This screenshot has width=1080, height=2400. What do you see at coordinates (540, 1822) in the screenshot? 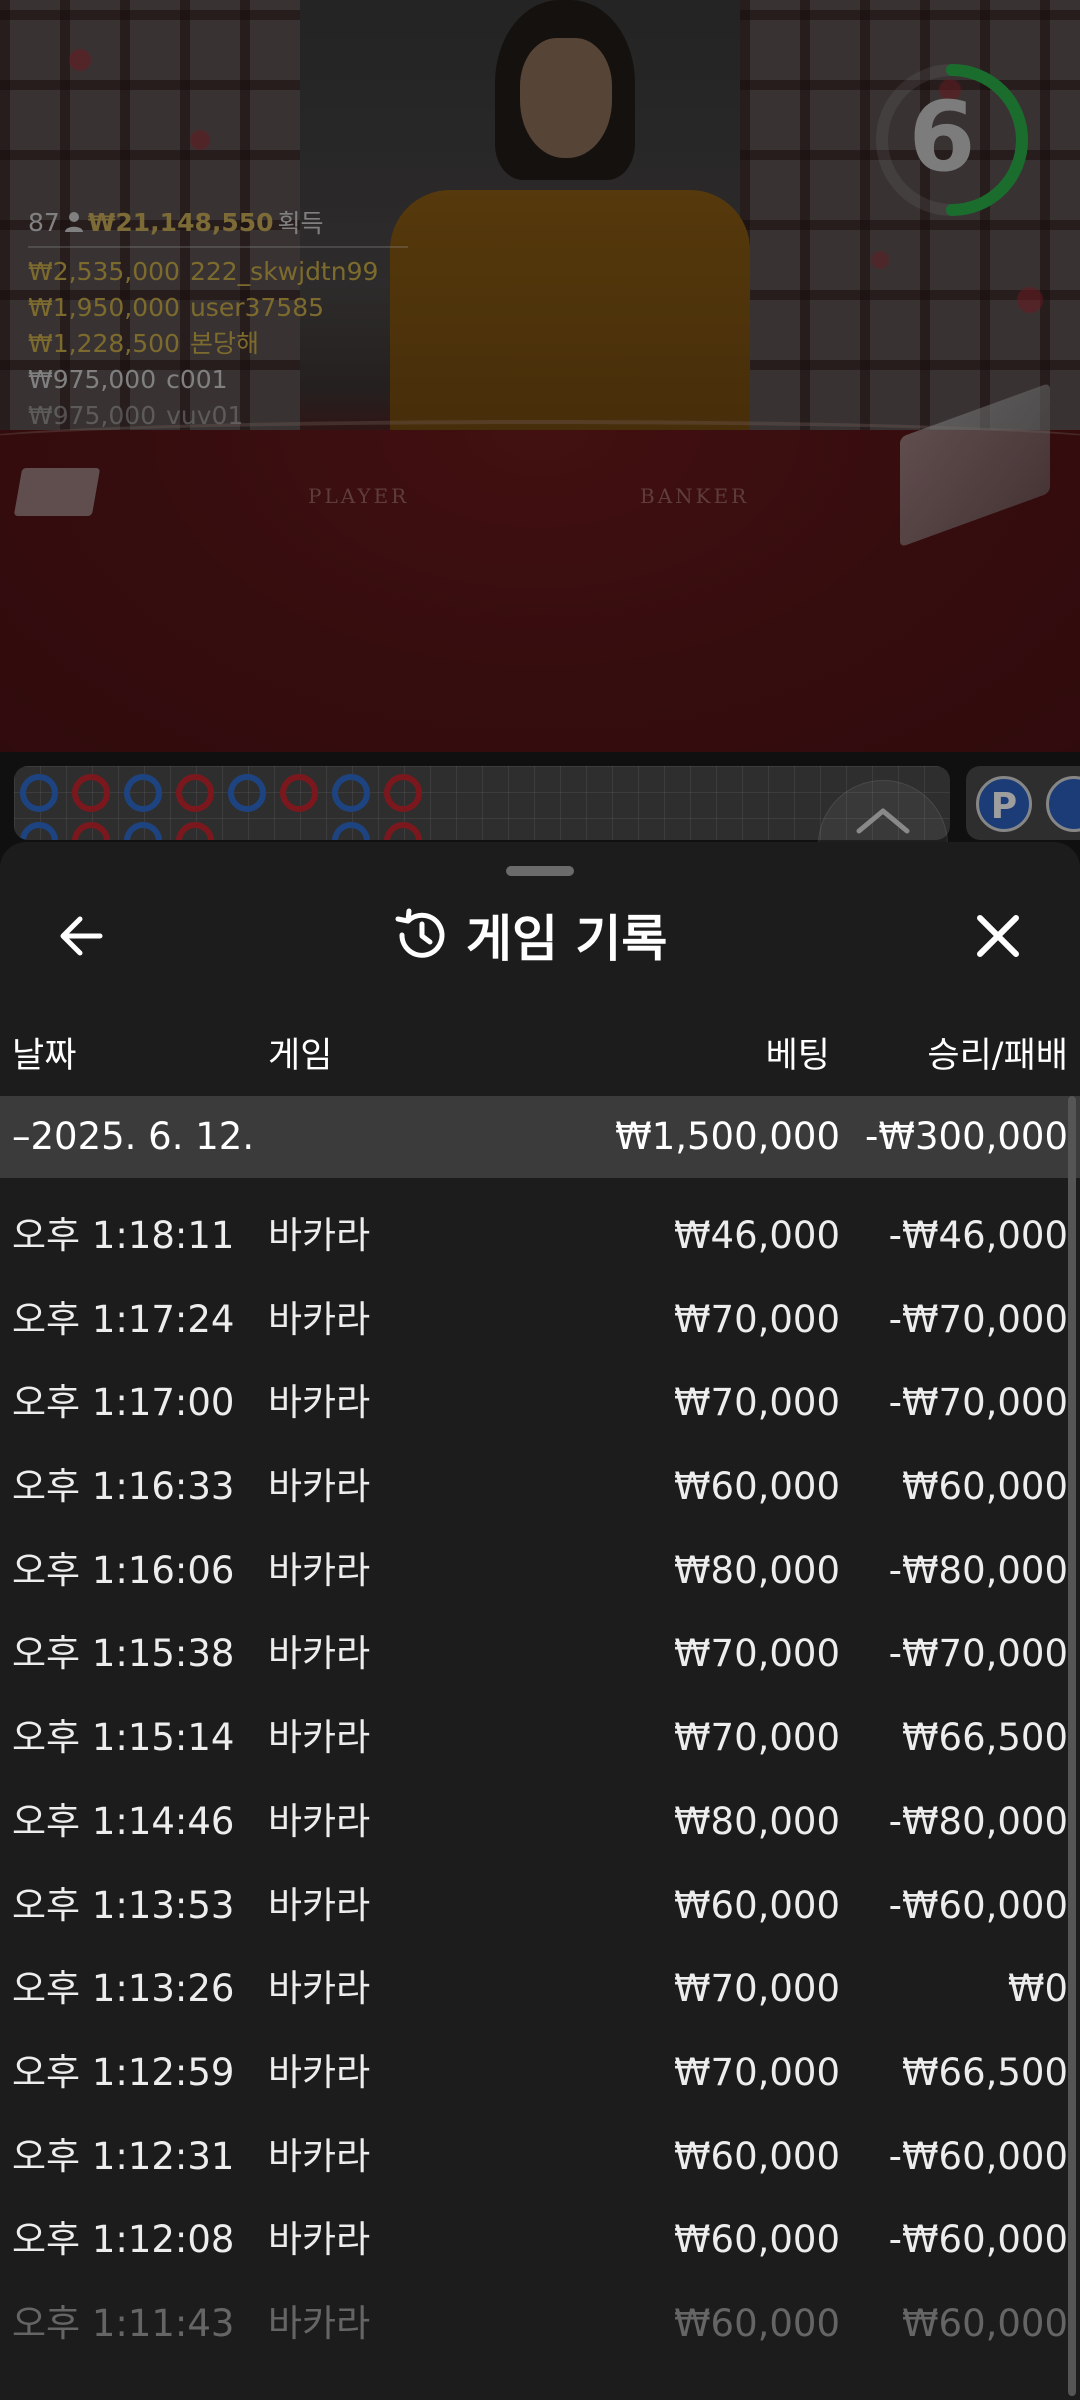
I see `table-row: 오후 1:14:46 바카라 ₩80,000 -₩80,000` at bounding box center [540, 1822].